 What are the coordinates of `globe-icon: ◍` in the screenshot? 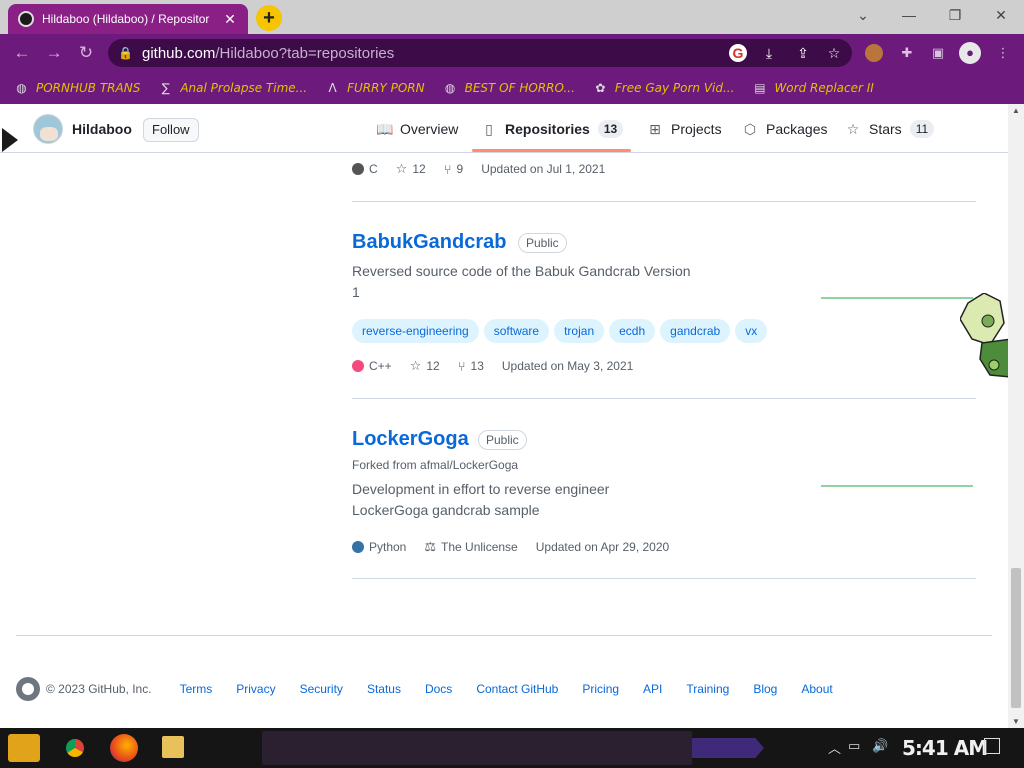 It's located at (450, 87).